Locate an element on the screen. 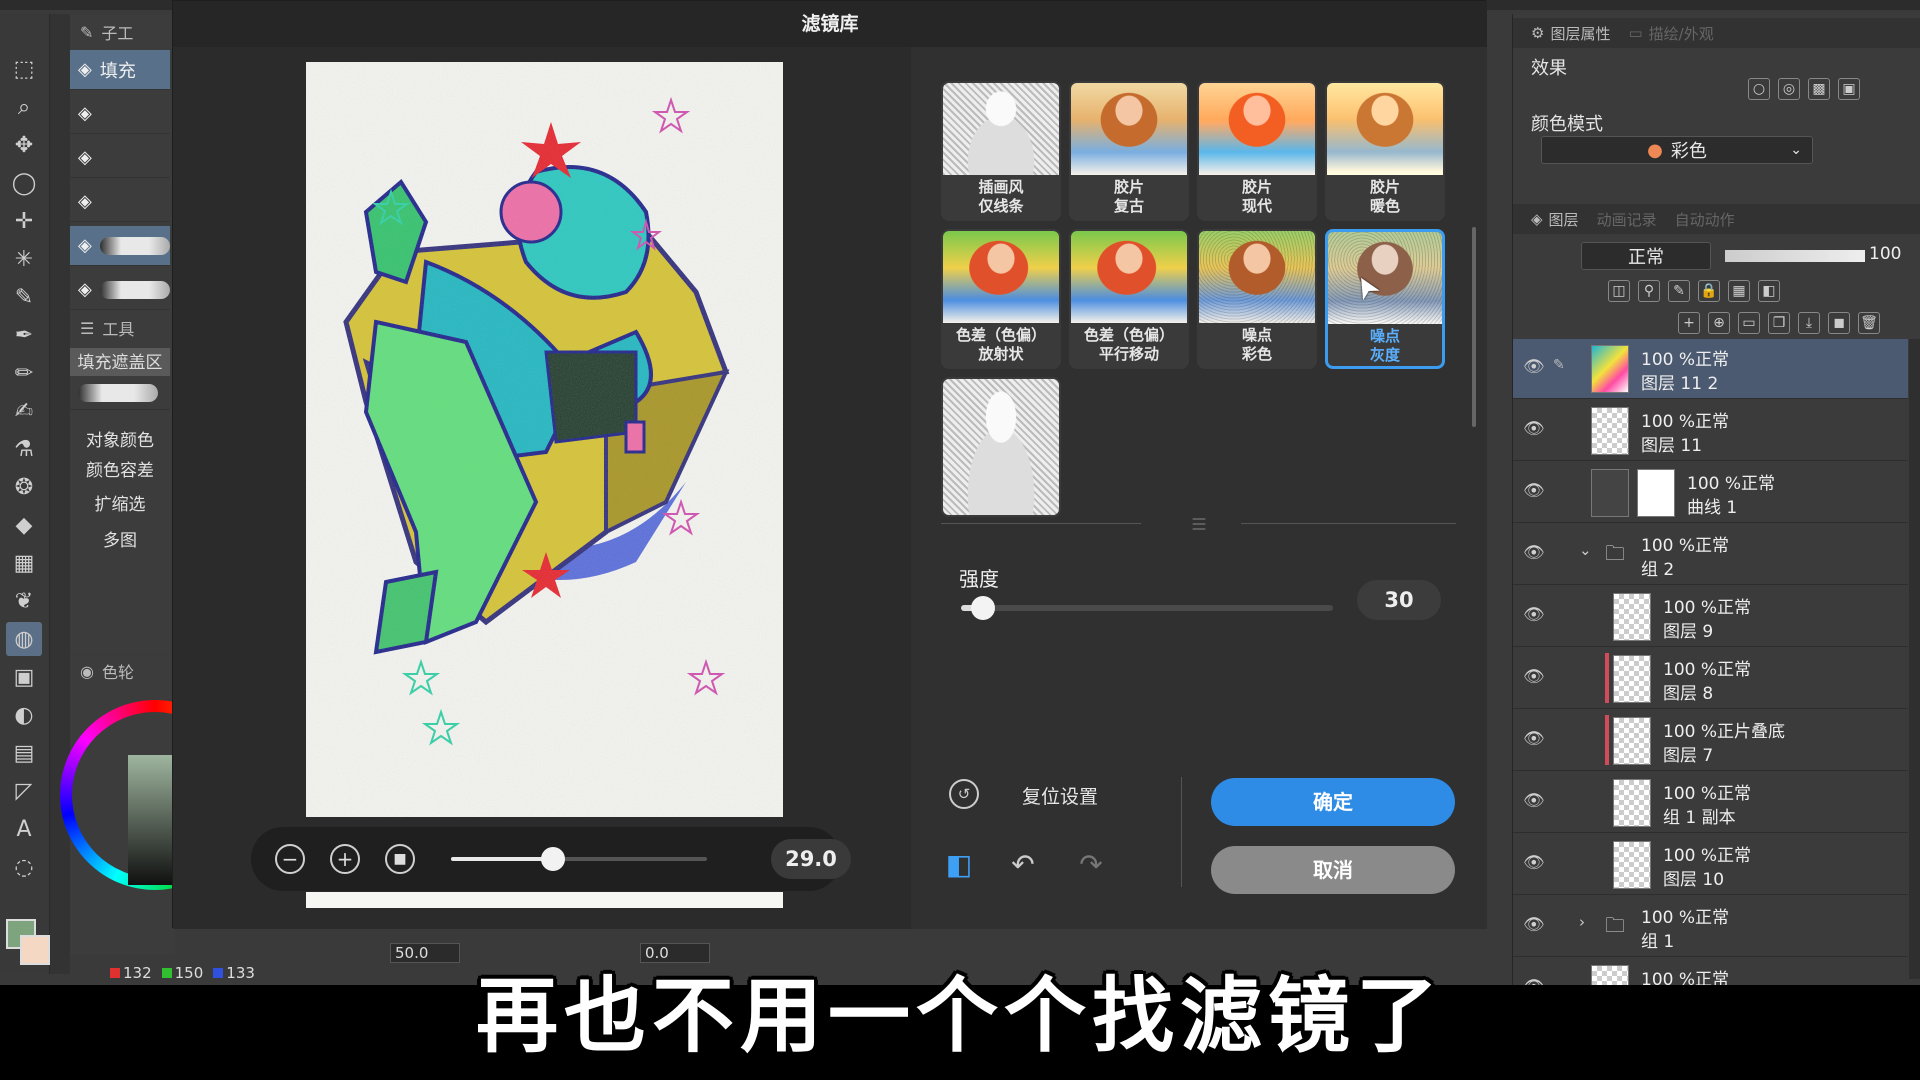  eyedropper-icon: ✎ is located at coordinates (24, 297).